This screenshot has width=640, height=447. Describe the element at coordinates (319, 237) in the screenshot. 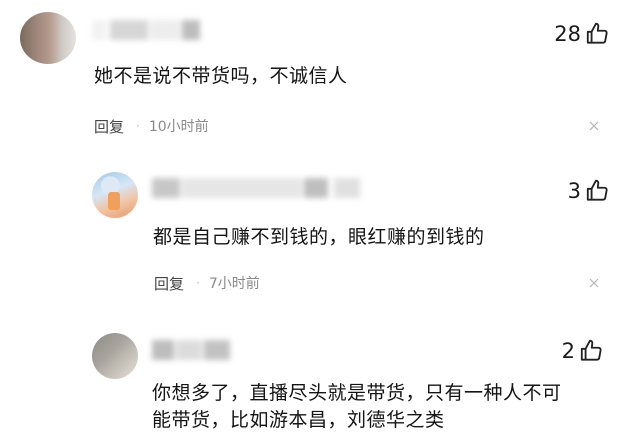

I see `comment-text: 都是自己赚不到钱的，眼红赚的到钱的` at that location.